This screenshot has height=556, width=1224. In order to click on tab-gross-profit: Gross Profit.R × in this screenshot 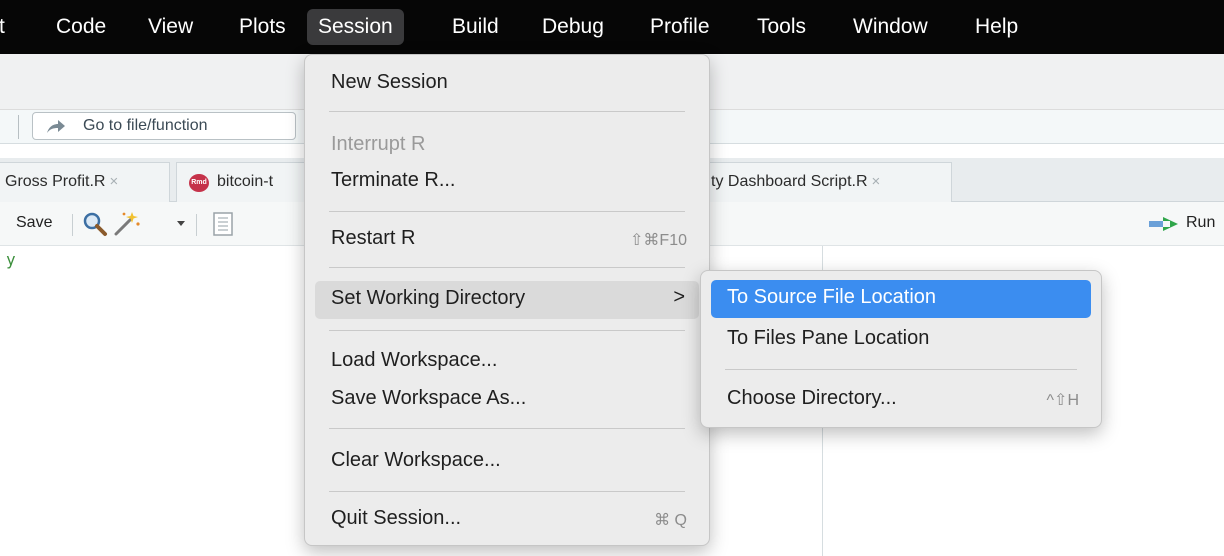, I will do `click(85, 182)`.